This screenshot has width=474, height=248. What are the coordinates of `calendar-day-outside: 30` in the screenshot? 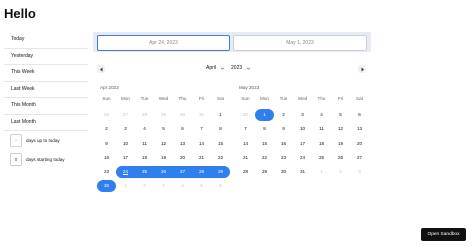 It's located at (245, 115).